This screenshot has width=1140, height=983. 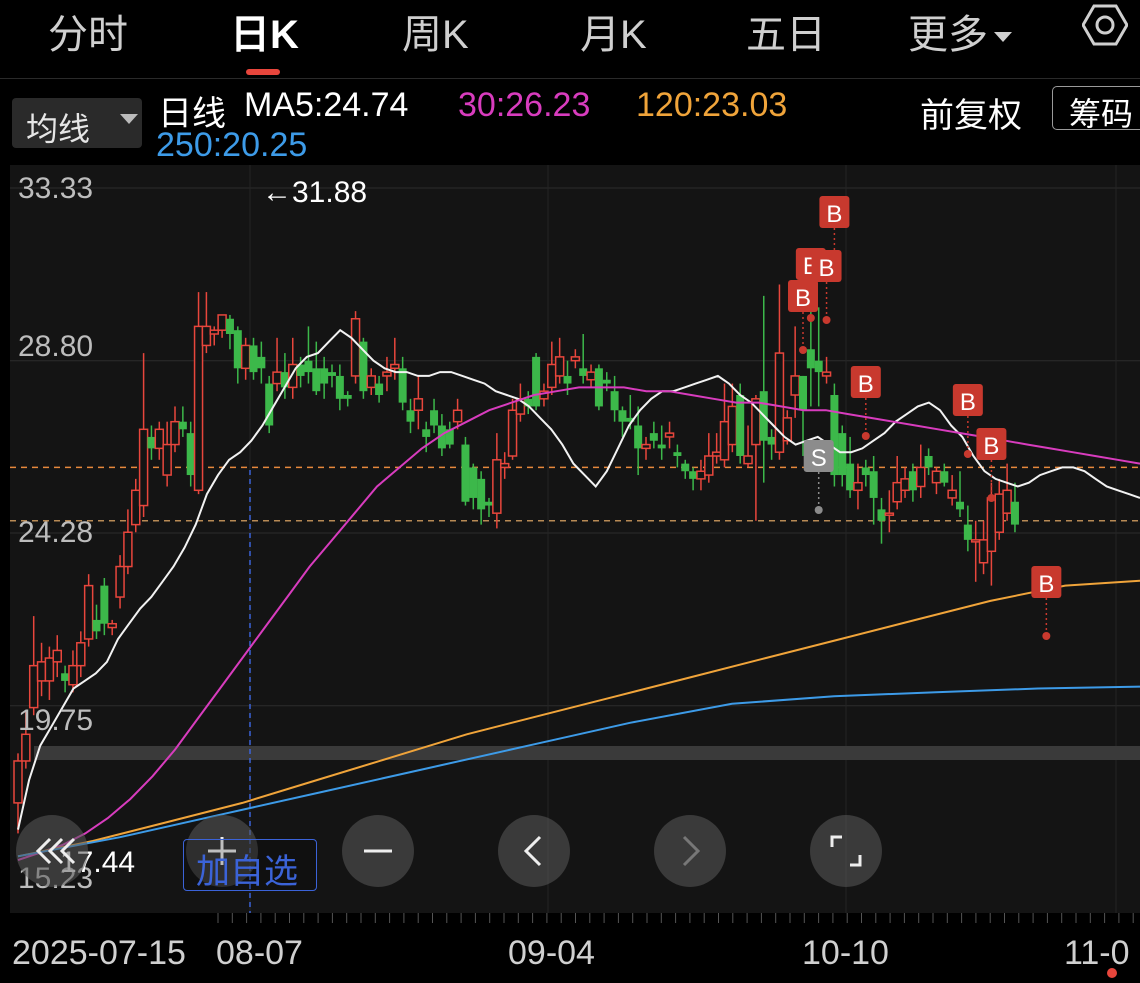 I want to click on y-tick-label: 24.28, so click(x=56, y=532).